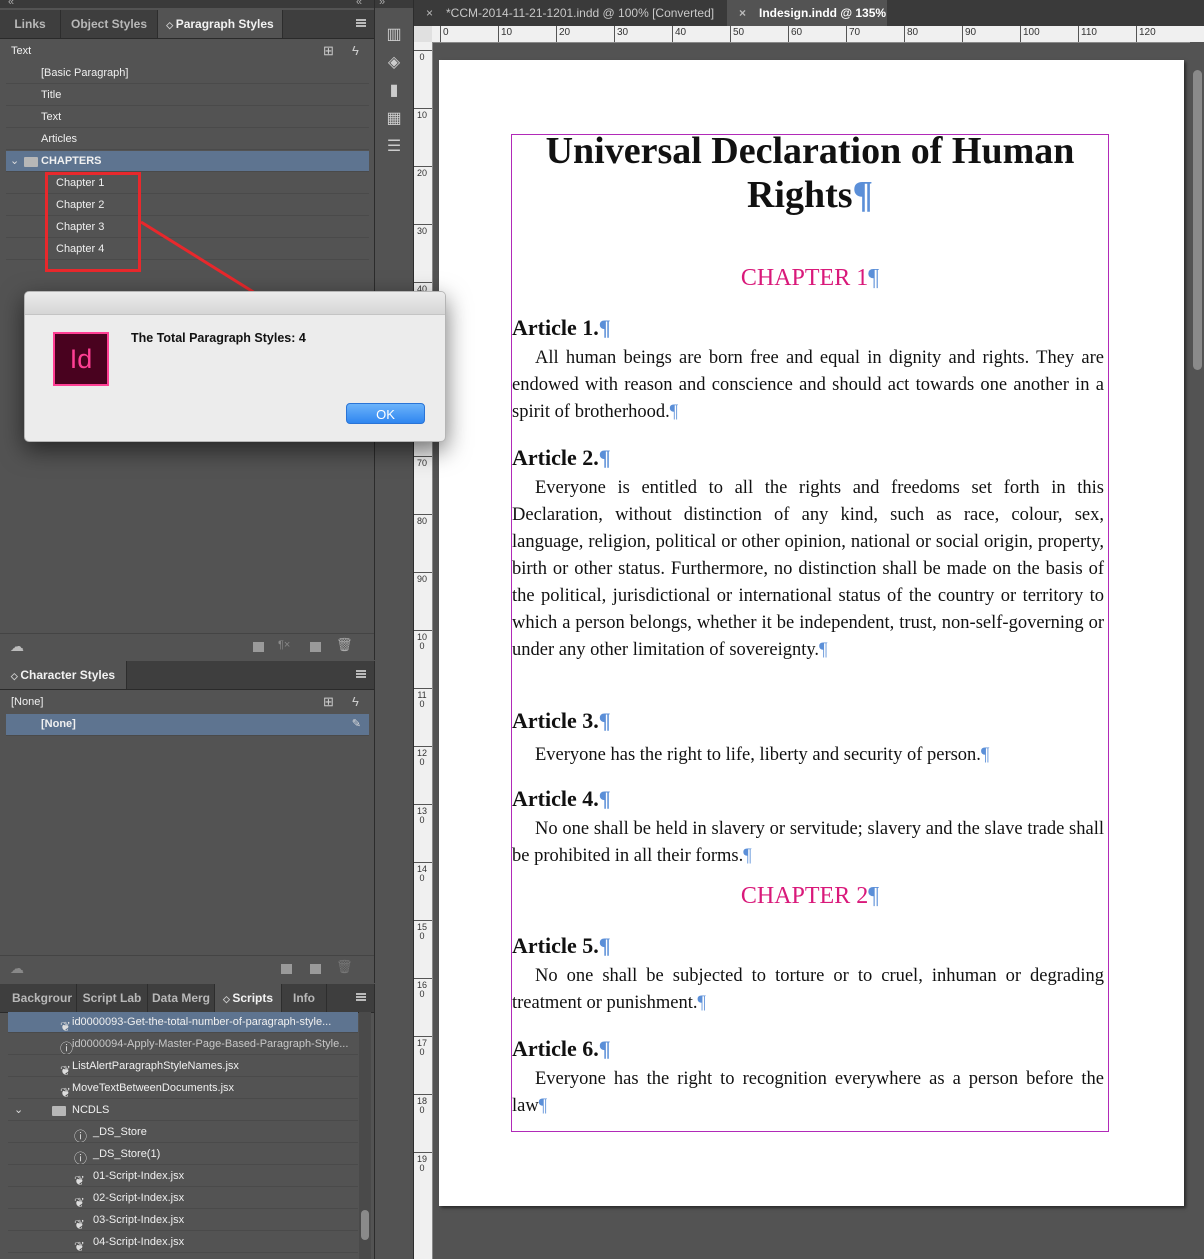 This screenshot has width=1204, height=1259. Describe the element at coordinates (187, 725) in the screenshot. I see `char-style-none: [None] ✎` at that location.